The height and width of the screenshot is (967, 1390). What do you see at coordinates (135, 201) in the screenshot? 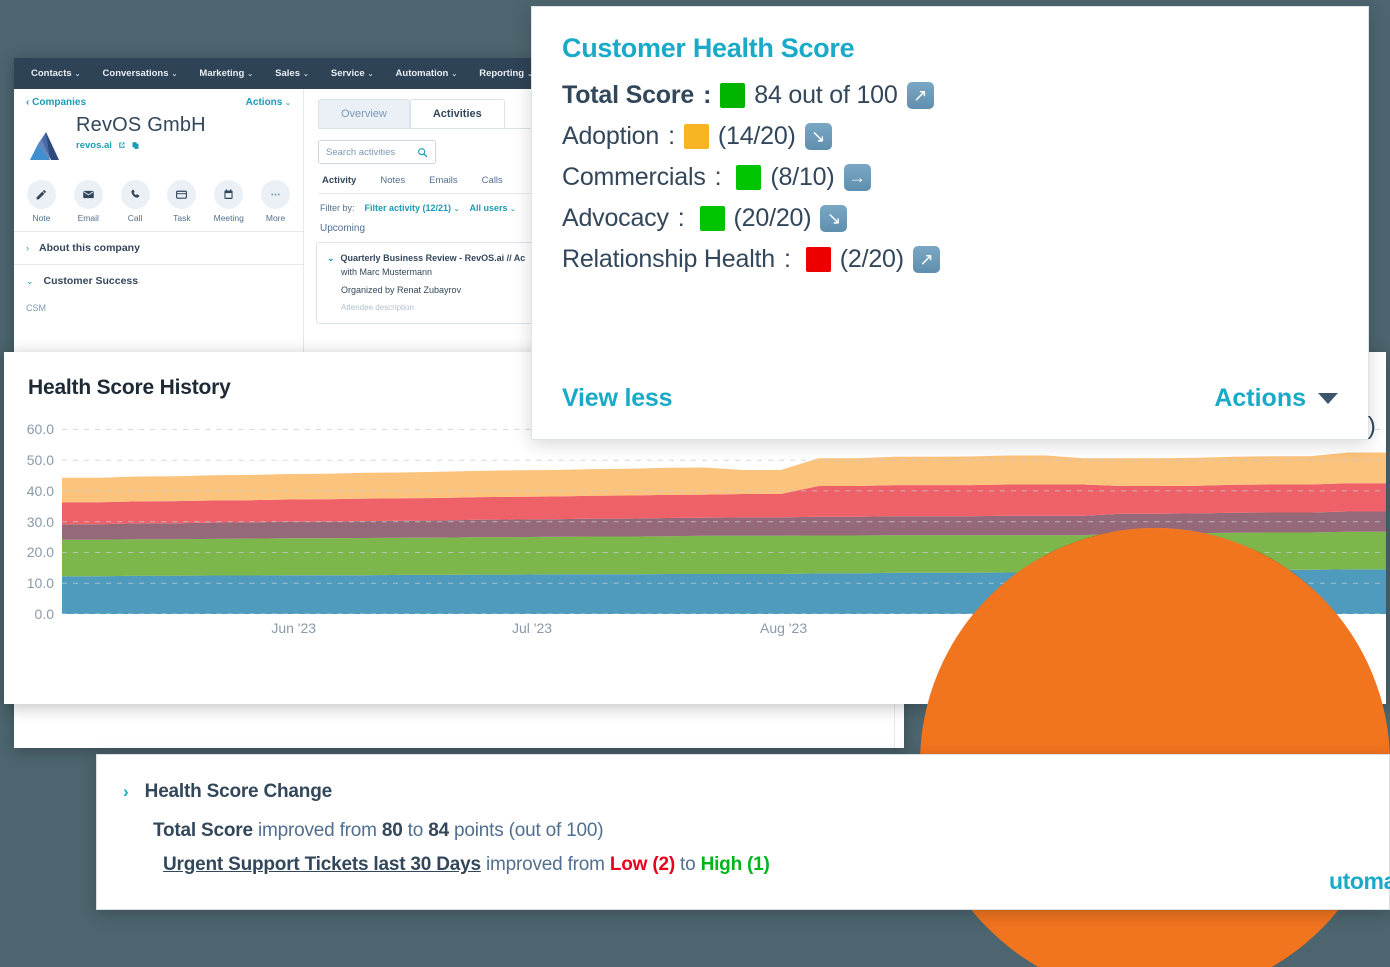
I see `quick-action-call: Call` at bounding box center [135, 201].